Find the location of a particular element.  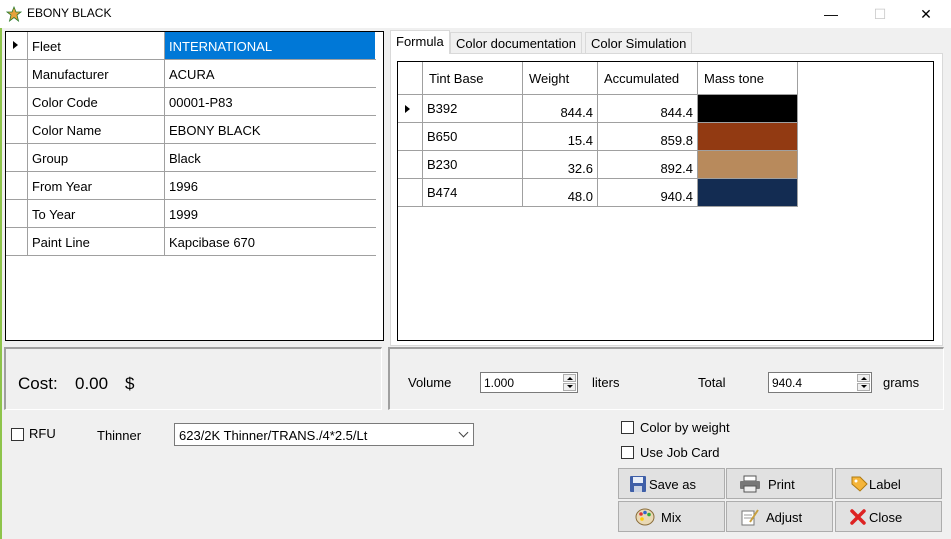

cell-tint-base: B392 is located at coordinates (473, 109).